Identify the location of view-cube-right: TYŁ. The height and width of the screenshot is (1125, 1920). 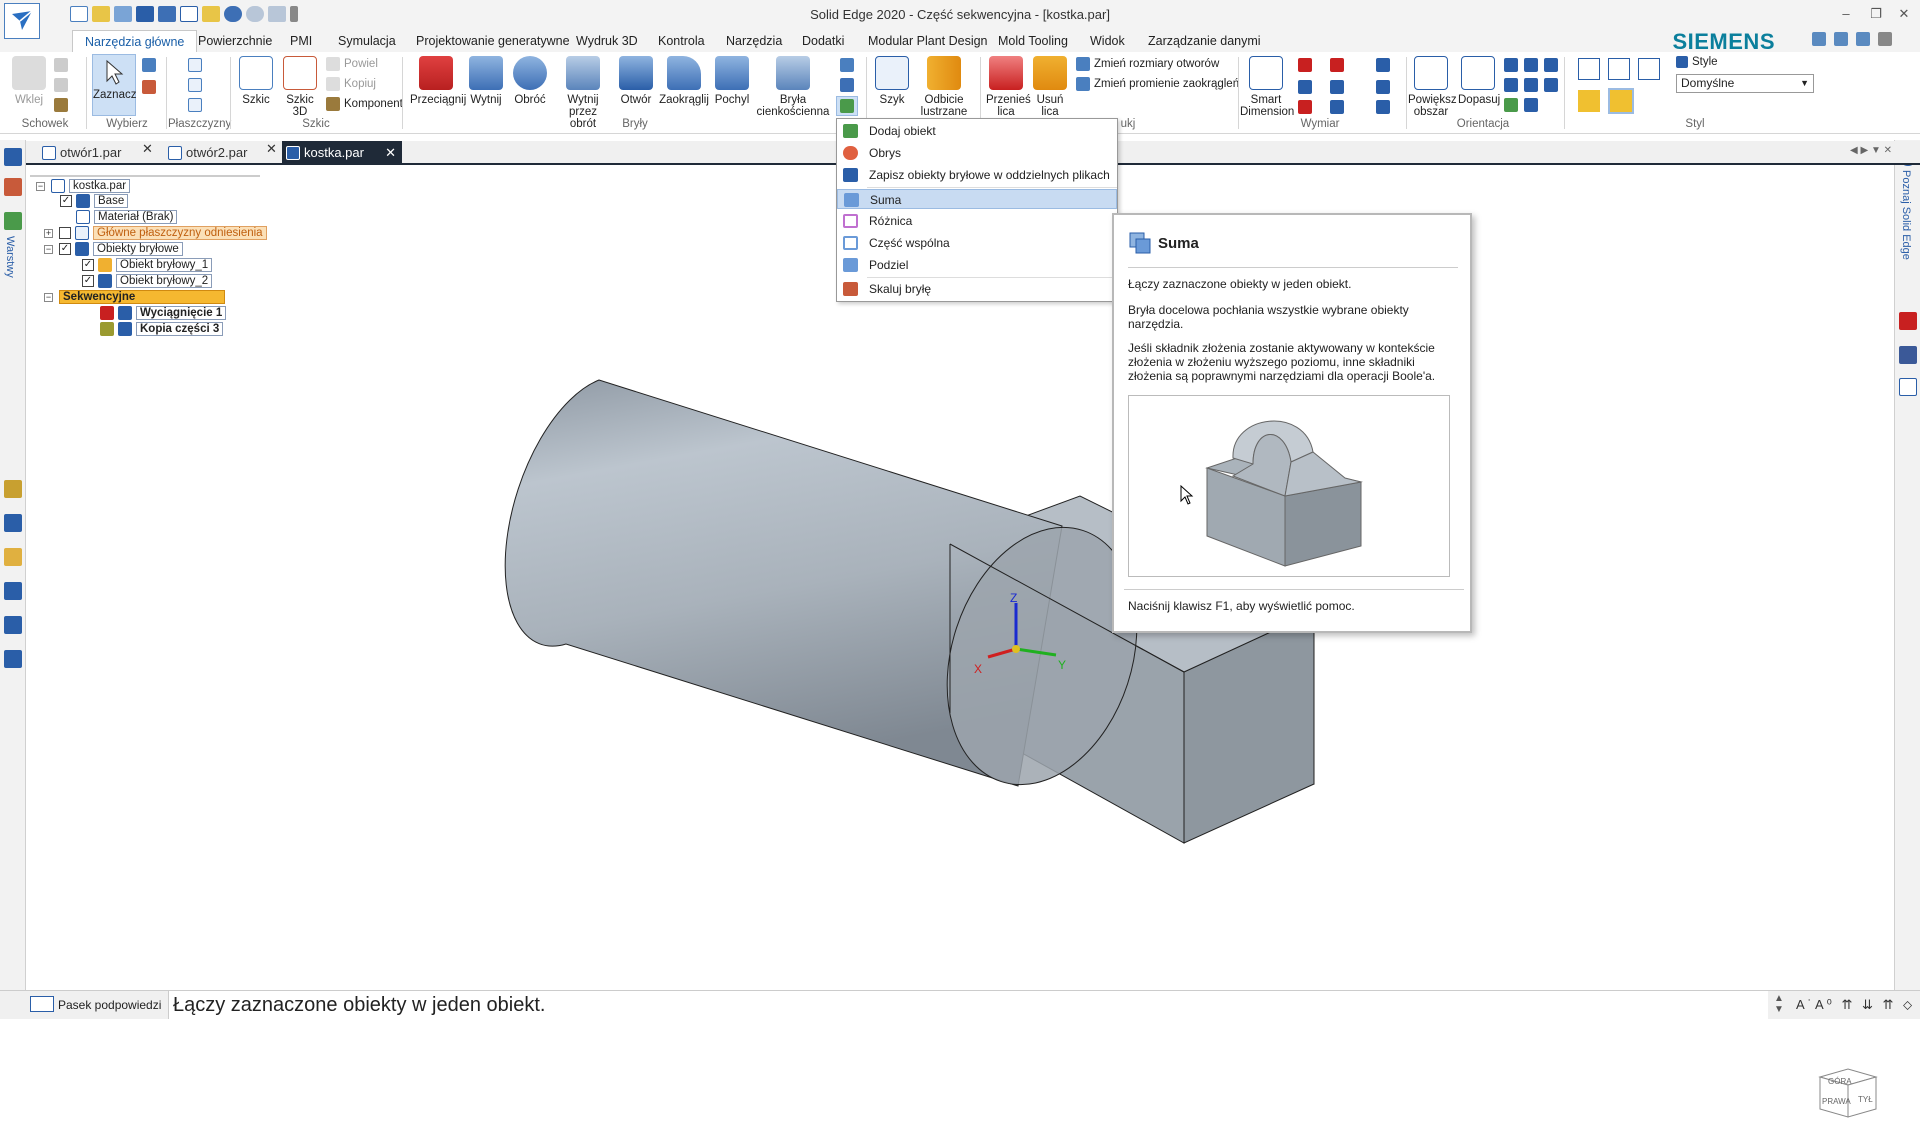
(1865, 1099).